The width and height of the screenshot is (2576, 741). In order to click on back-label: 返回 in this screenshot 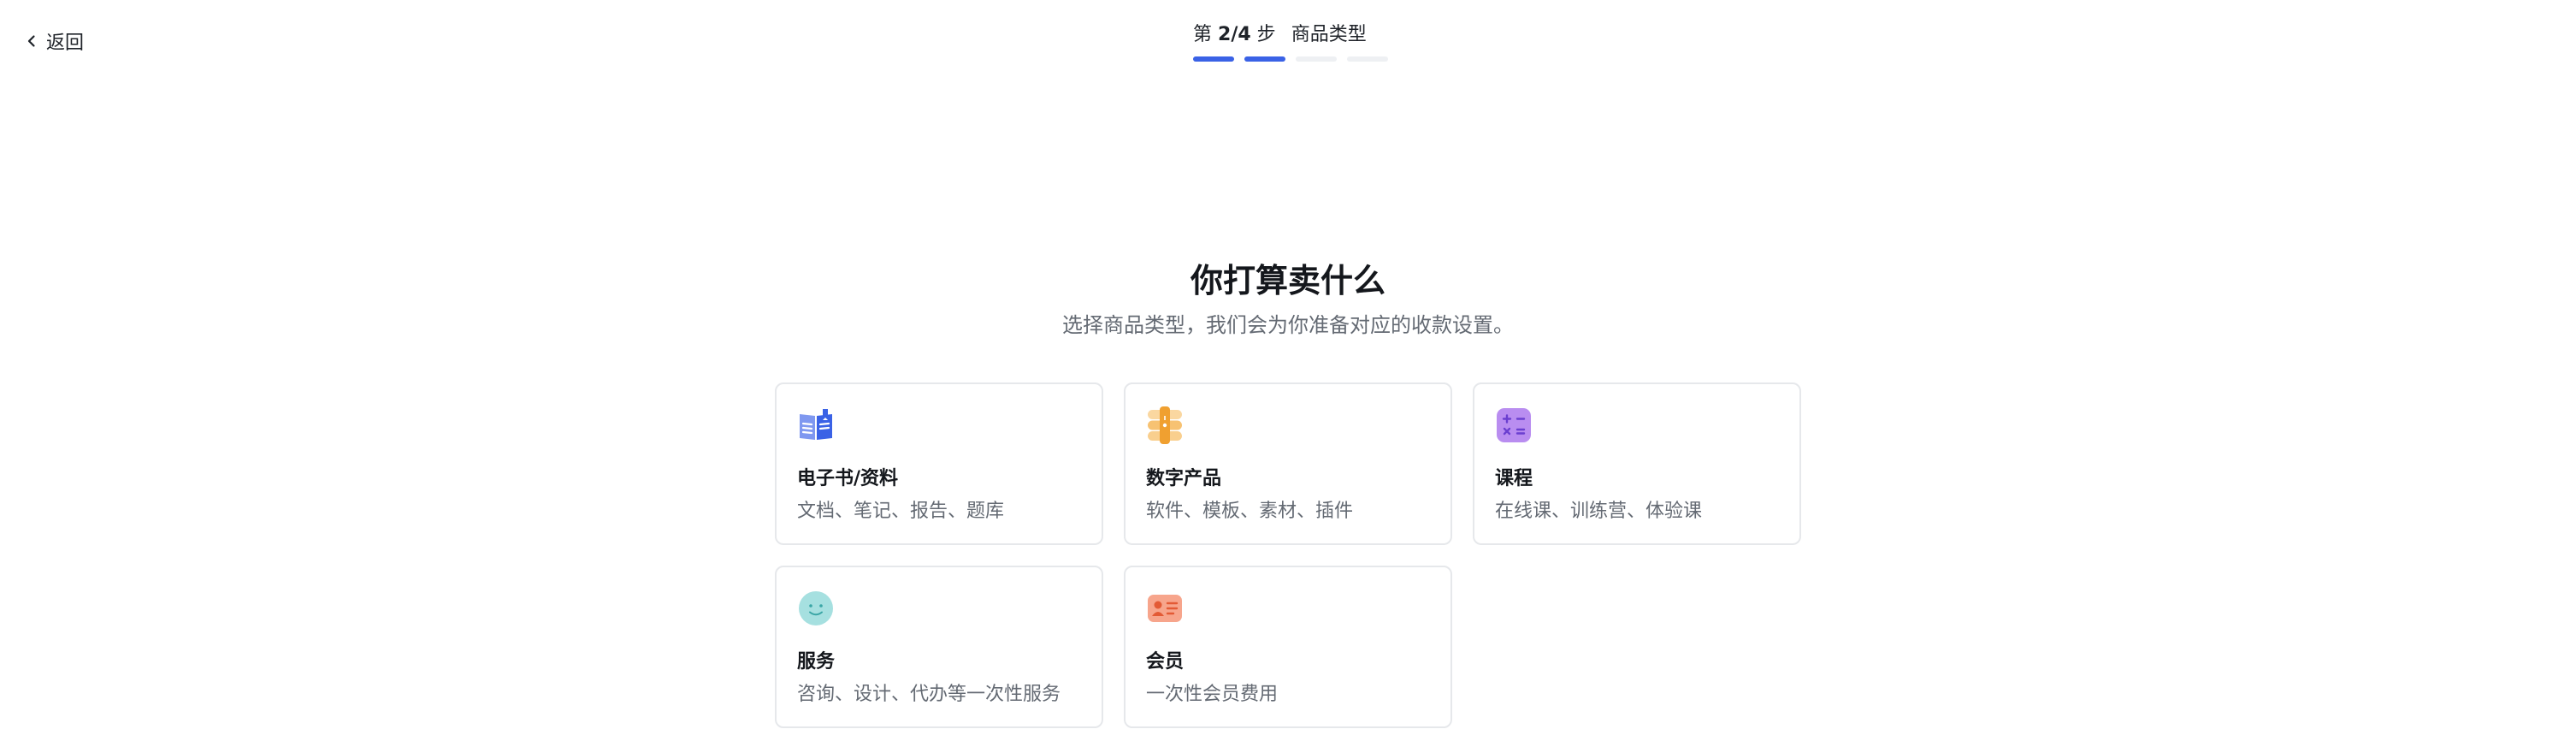, I will do `click(65, 43)`.